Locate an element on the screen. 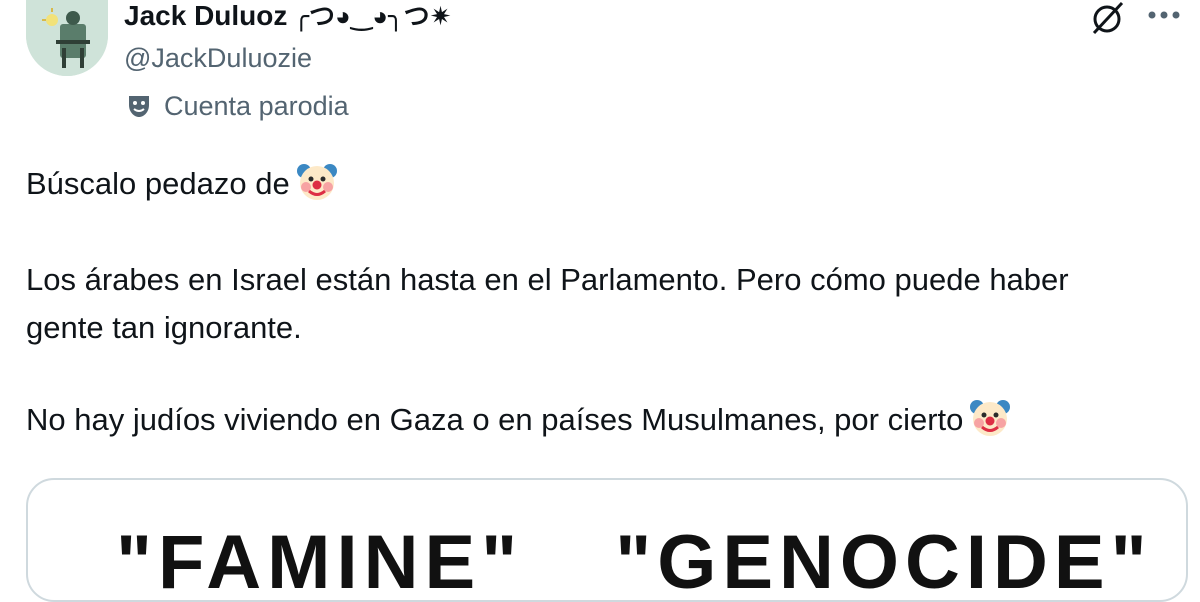 This screenshot has width=1200, height=602. parody-badge: Cuenta parodia is located at coordinates (237, 106).